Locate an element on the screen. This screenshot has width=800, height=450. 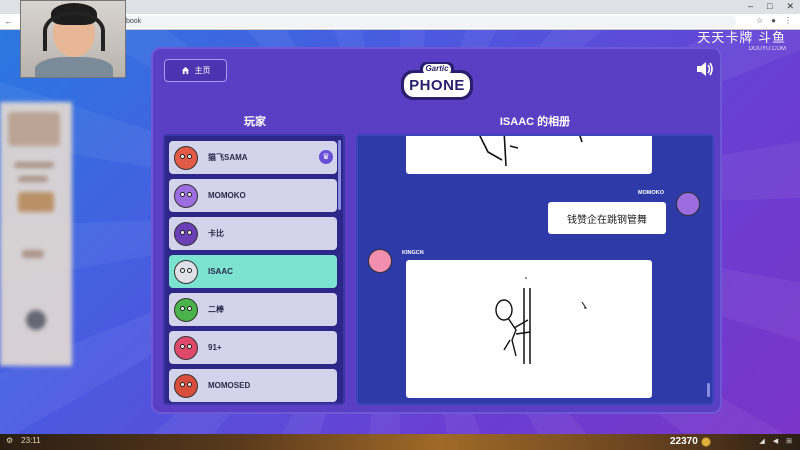
volume-icon: ◀ is located at coordinates (775, 441).